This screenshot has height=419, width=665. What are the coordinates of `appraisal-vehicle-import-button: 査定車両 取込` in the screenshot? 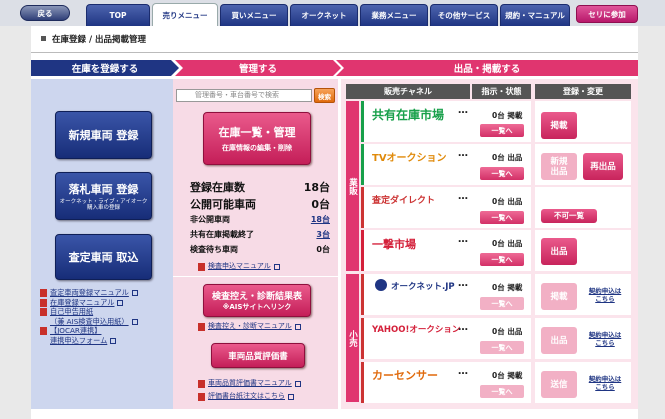 It's located at (103, 257).